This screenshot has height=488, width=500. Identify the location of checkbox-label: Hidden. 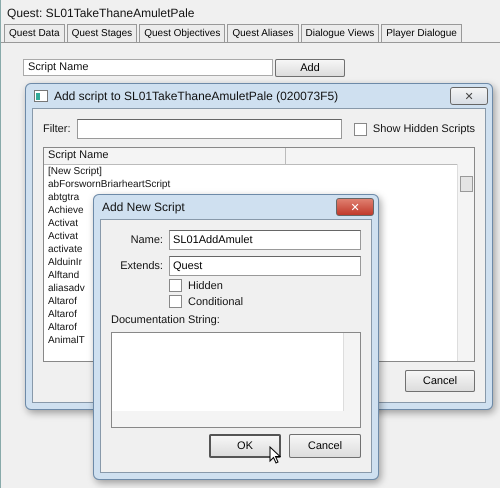
(205, 286).